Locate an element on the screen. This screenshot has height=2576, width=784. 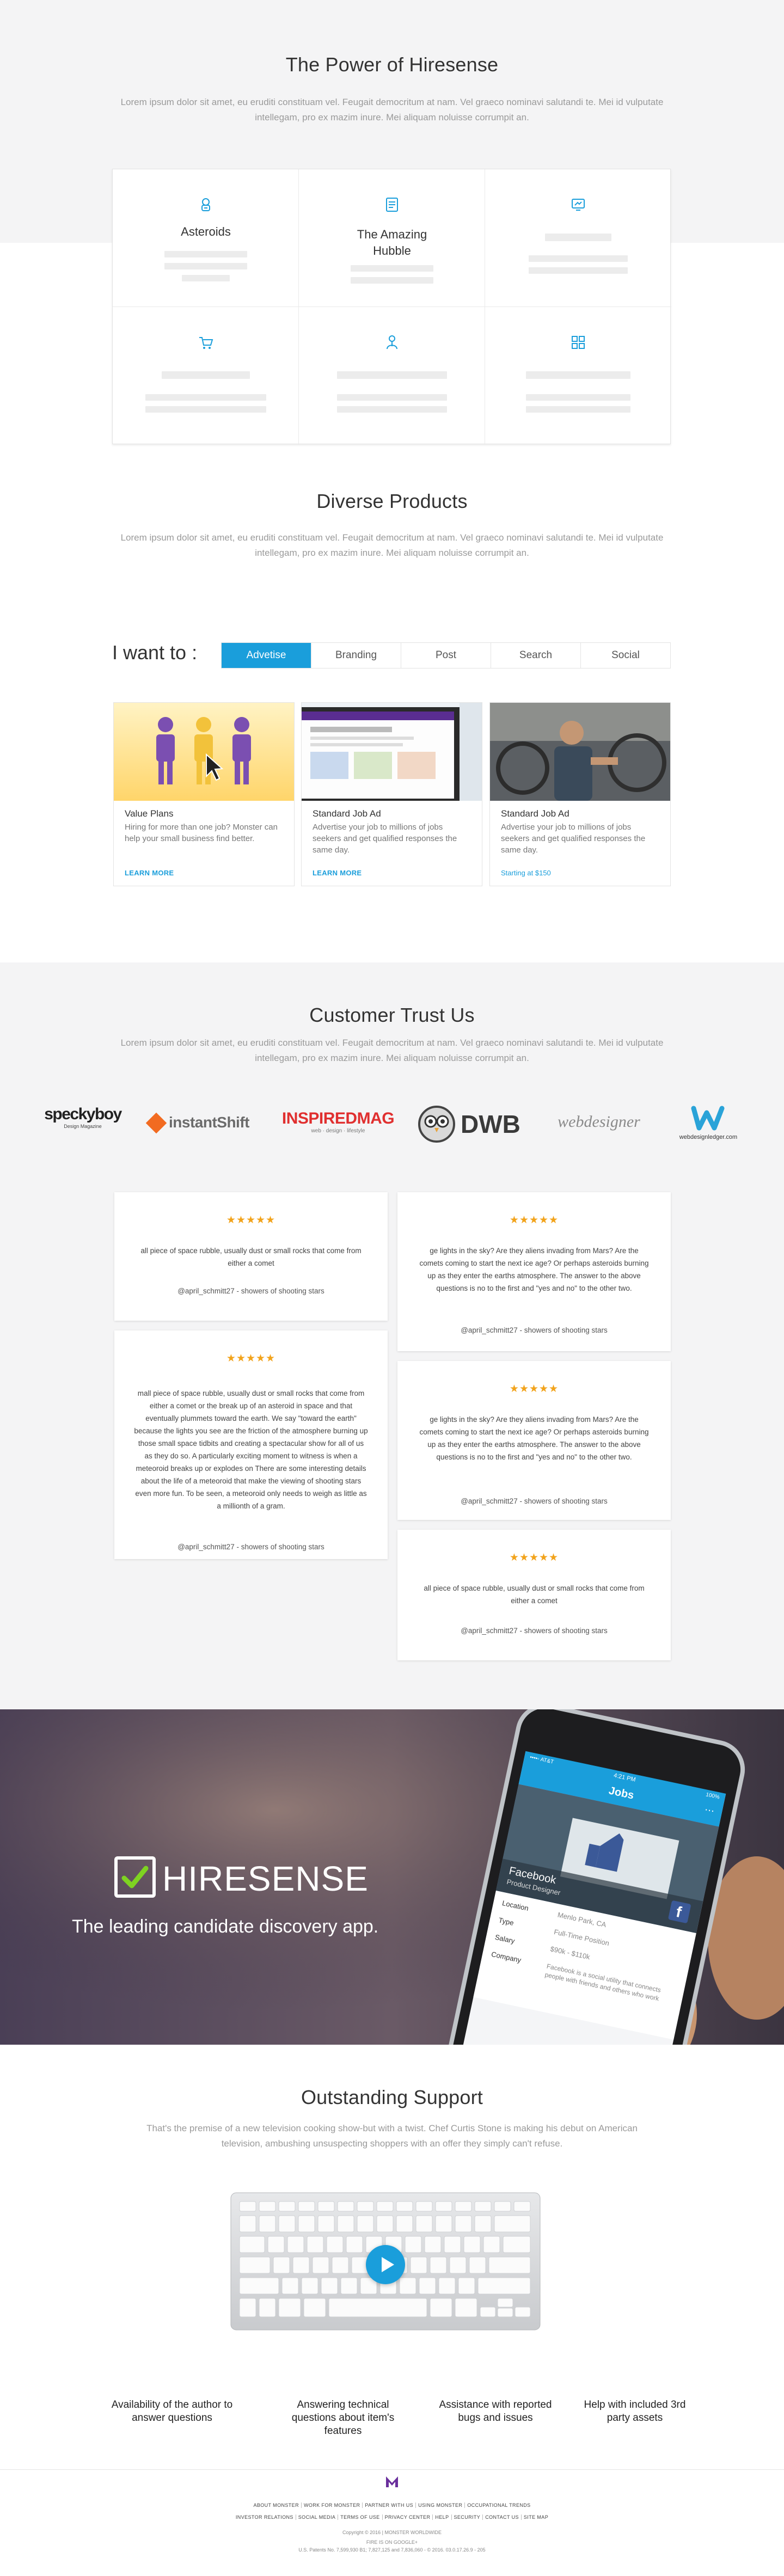
instantshift-logo: instantShift is located at coordinates (203, 1124).